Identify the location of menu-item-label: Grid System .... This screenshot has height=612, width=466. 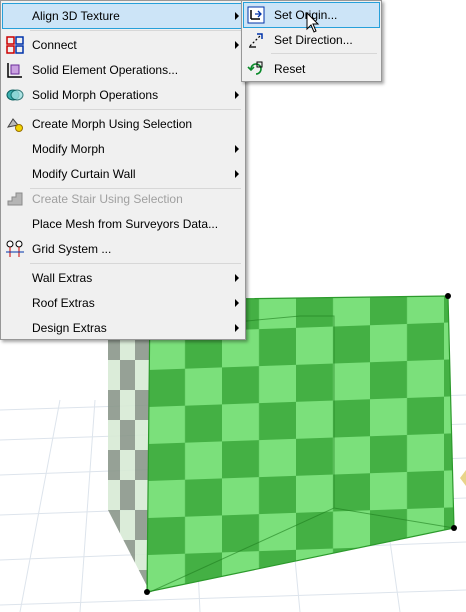
(72, 249).